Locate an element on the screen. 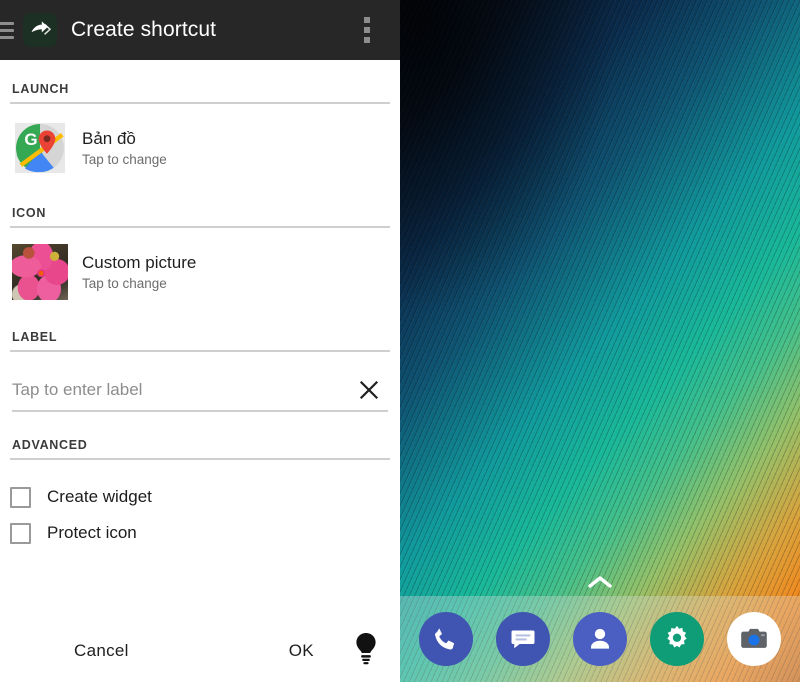 This screenshot has height=682, width=800. overflow-menu-icon is located at coordinates (367, 30).